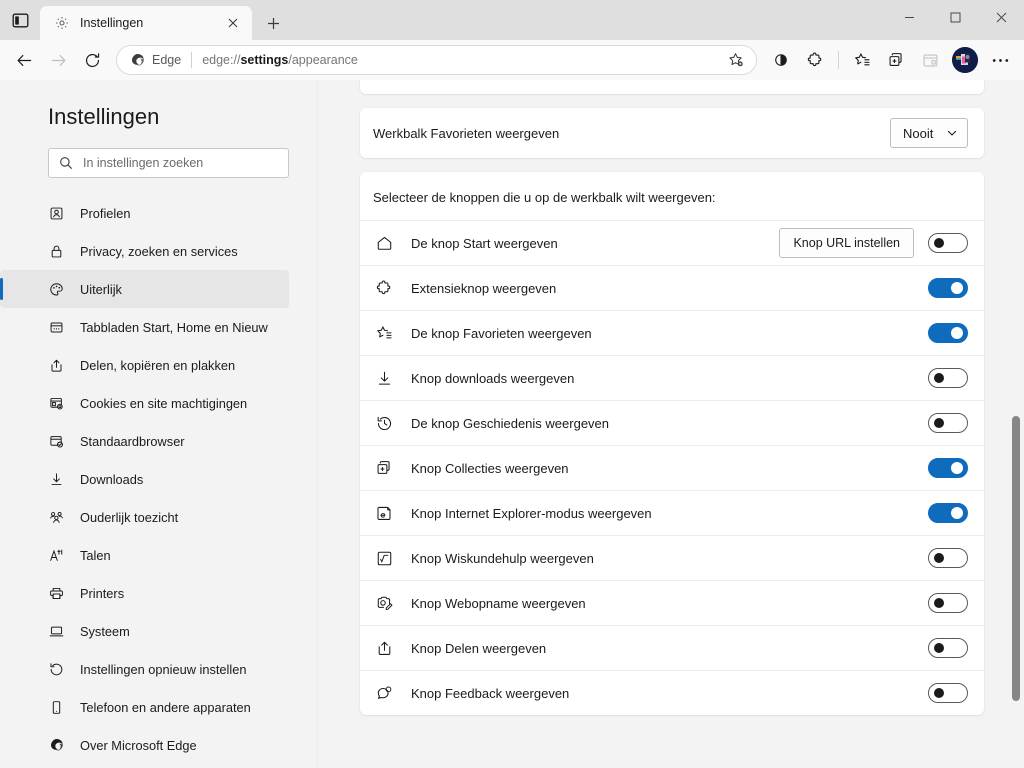  Describe the element at coordinates (105, 631) in the screenshot. I see `sidebar-item-label: Systeem` at that location.